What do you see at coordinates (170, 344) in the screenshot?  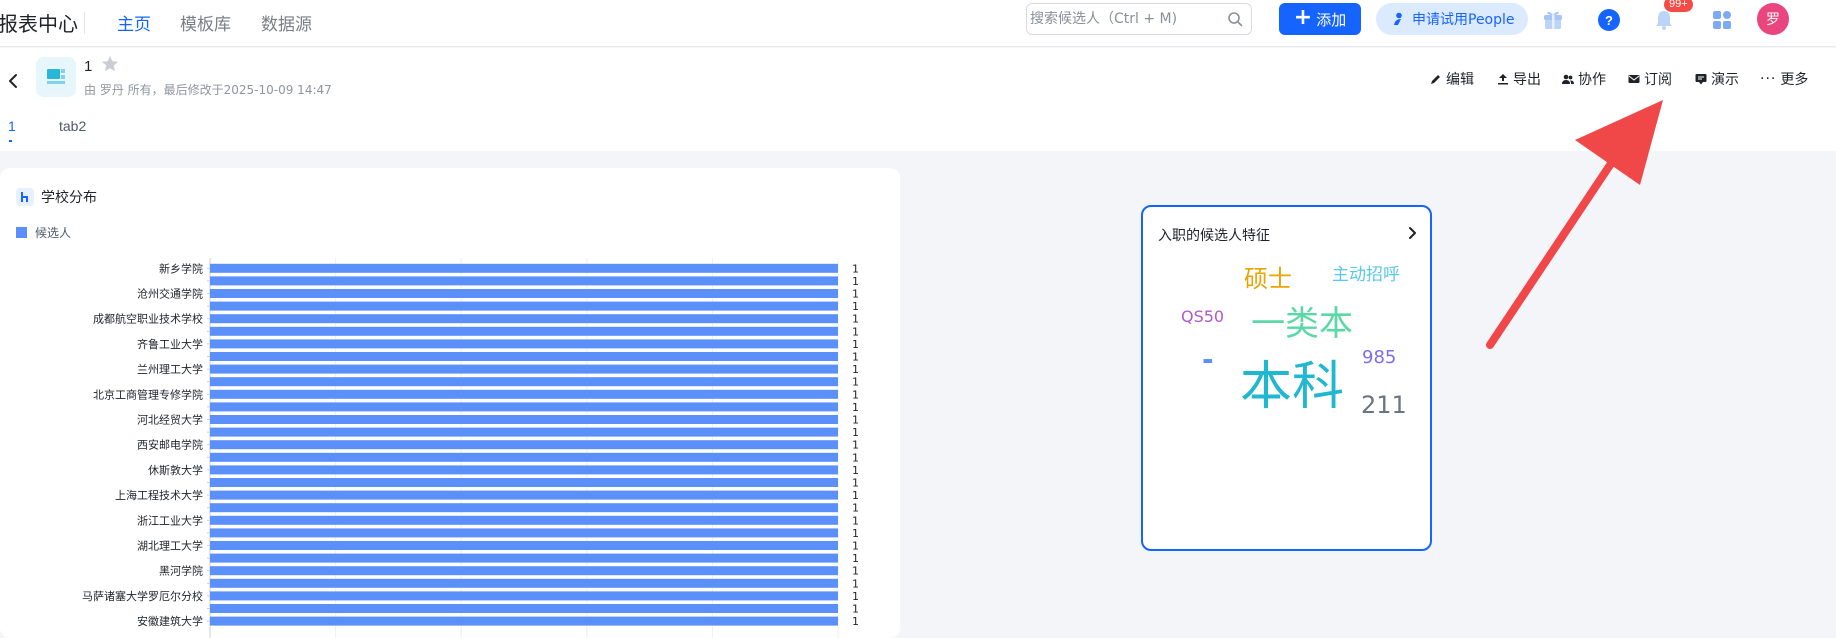 I see `category-tick-label: 齐鲁工业大学` at bounding box center [170, 344].